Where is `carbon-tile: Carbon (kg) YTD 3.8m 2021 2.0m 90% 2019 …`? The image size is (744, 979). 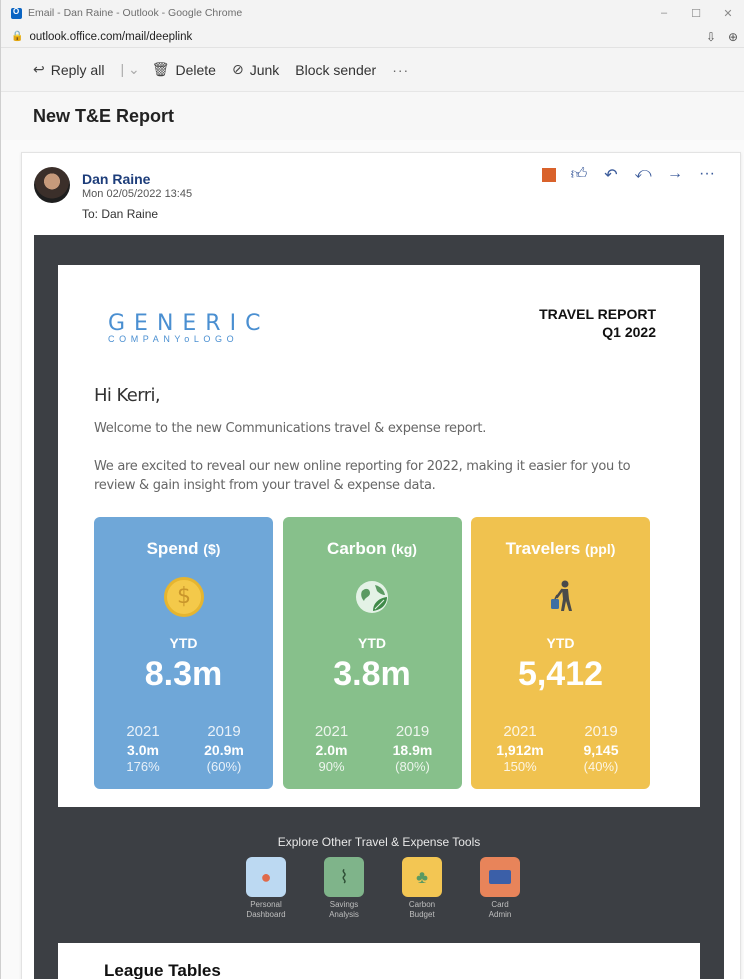
carbon-tile: Carbon (kg) YTD 3.8m 2021 2.0m 90% 2019 … is located at coordinates (372, 653).